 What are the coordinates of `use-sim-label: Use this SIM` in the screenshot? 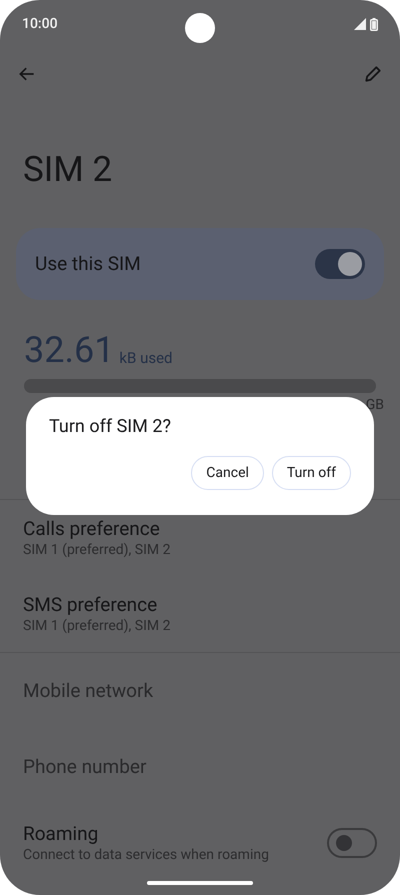 It's located at (88, 263).